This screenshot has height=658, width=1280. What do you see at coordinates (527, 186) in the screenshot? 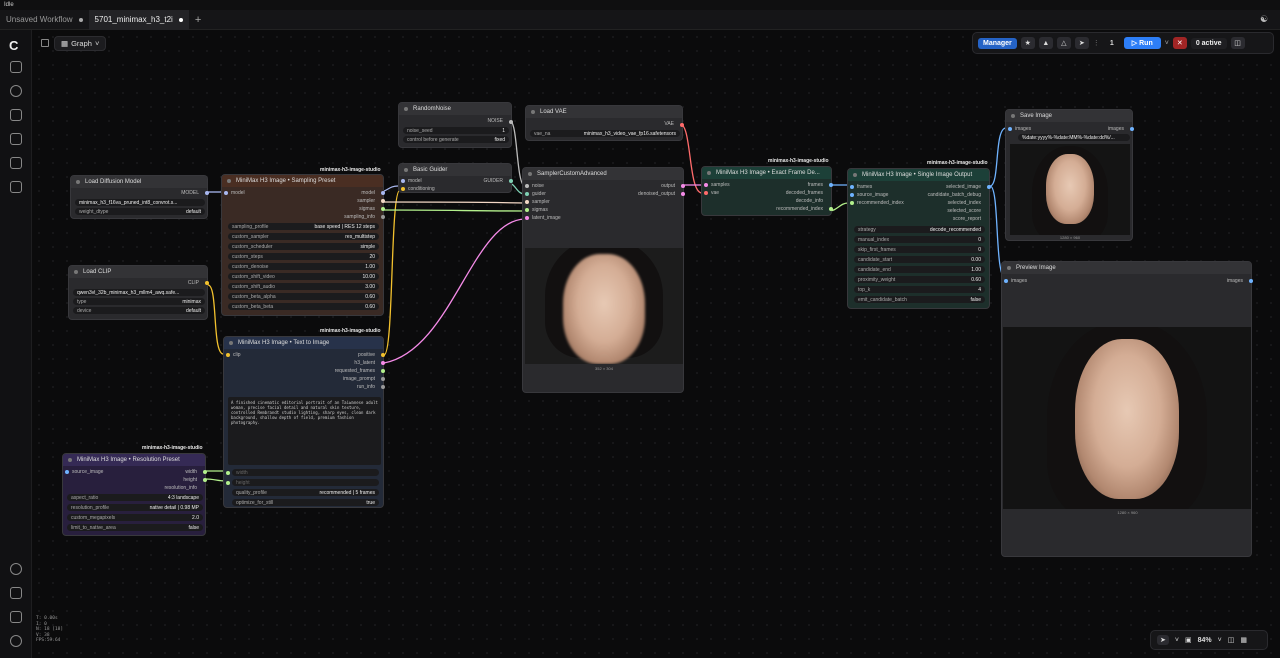
I see `socket-noise-in` at bounding box center [527, 186].